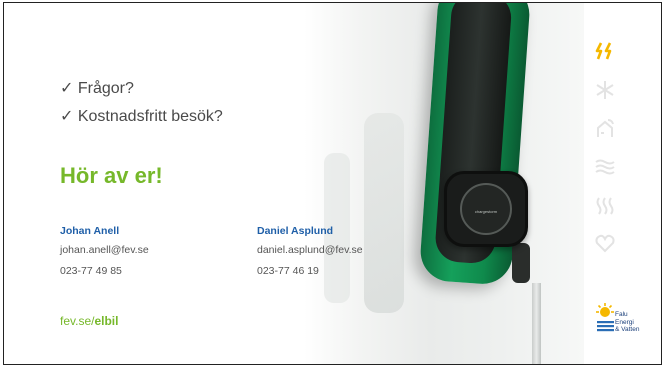 This screenshot has width=665, height=369. Describe the element at coordinates (605, 90) in the screenshot. I see `snowflake-icon` at that location.